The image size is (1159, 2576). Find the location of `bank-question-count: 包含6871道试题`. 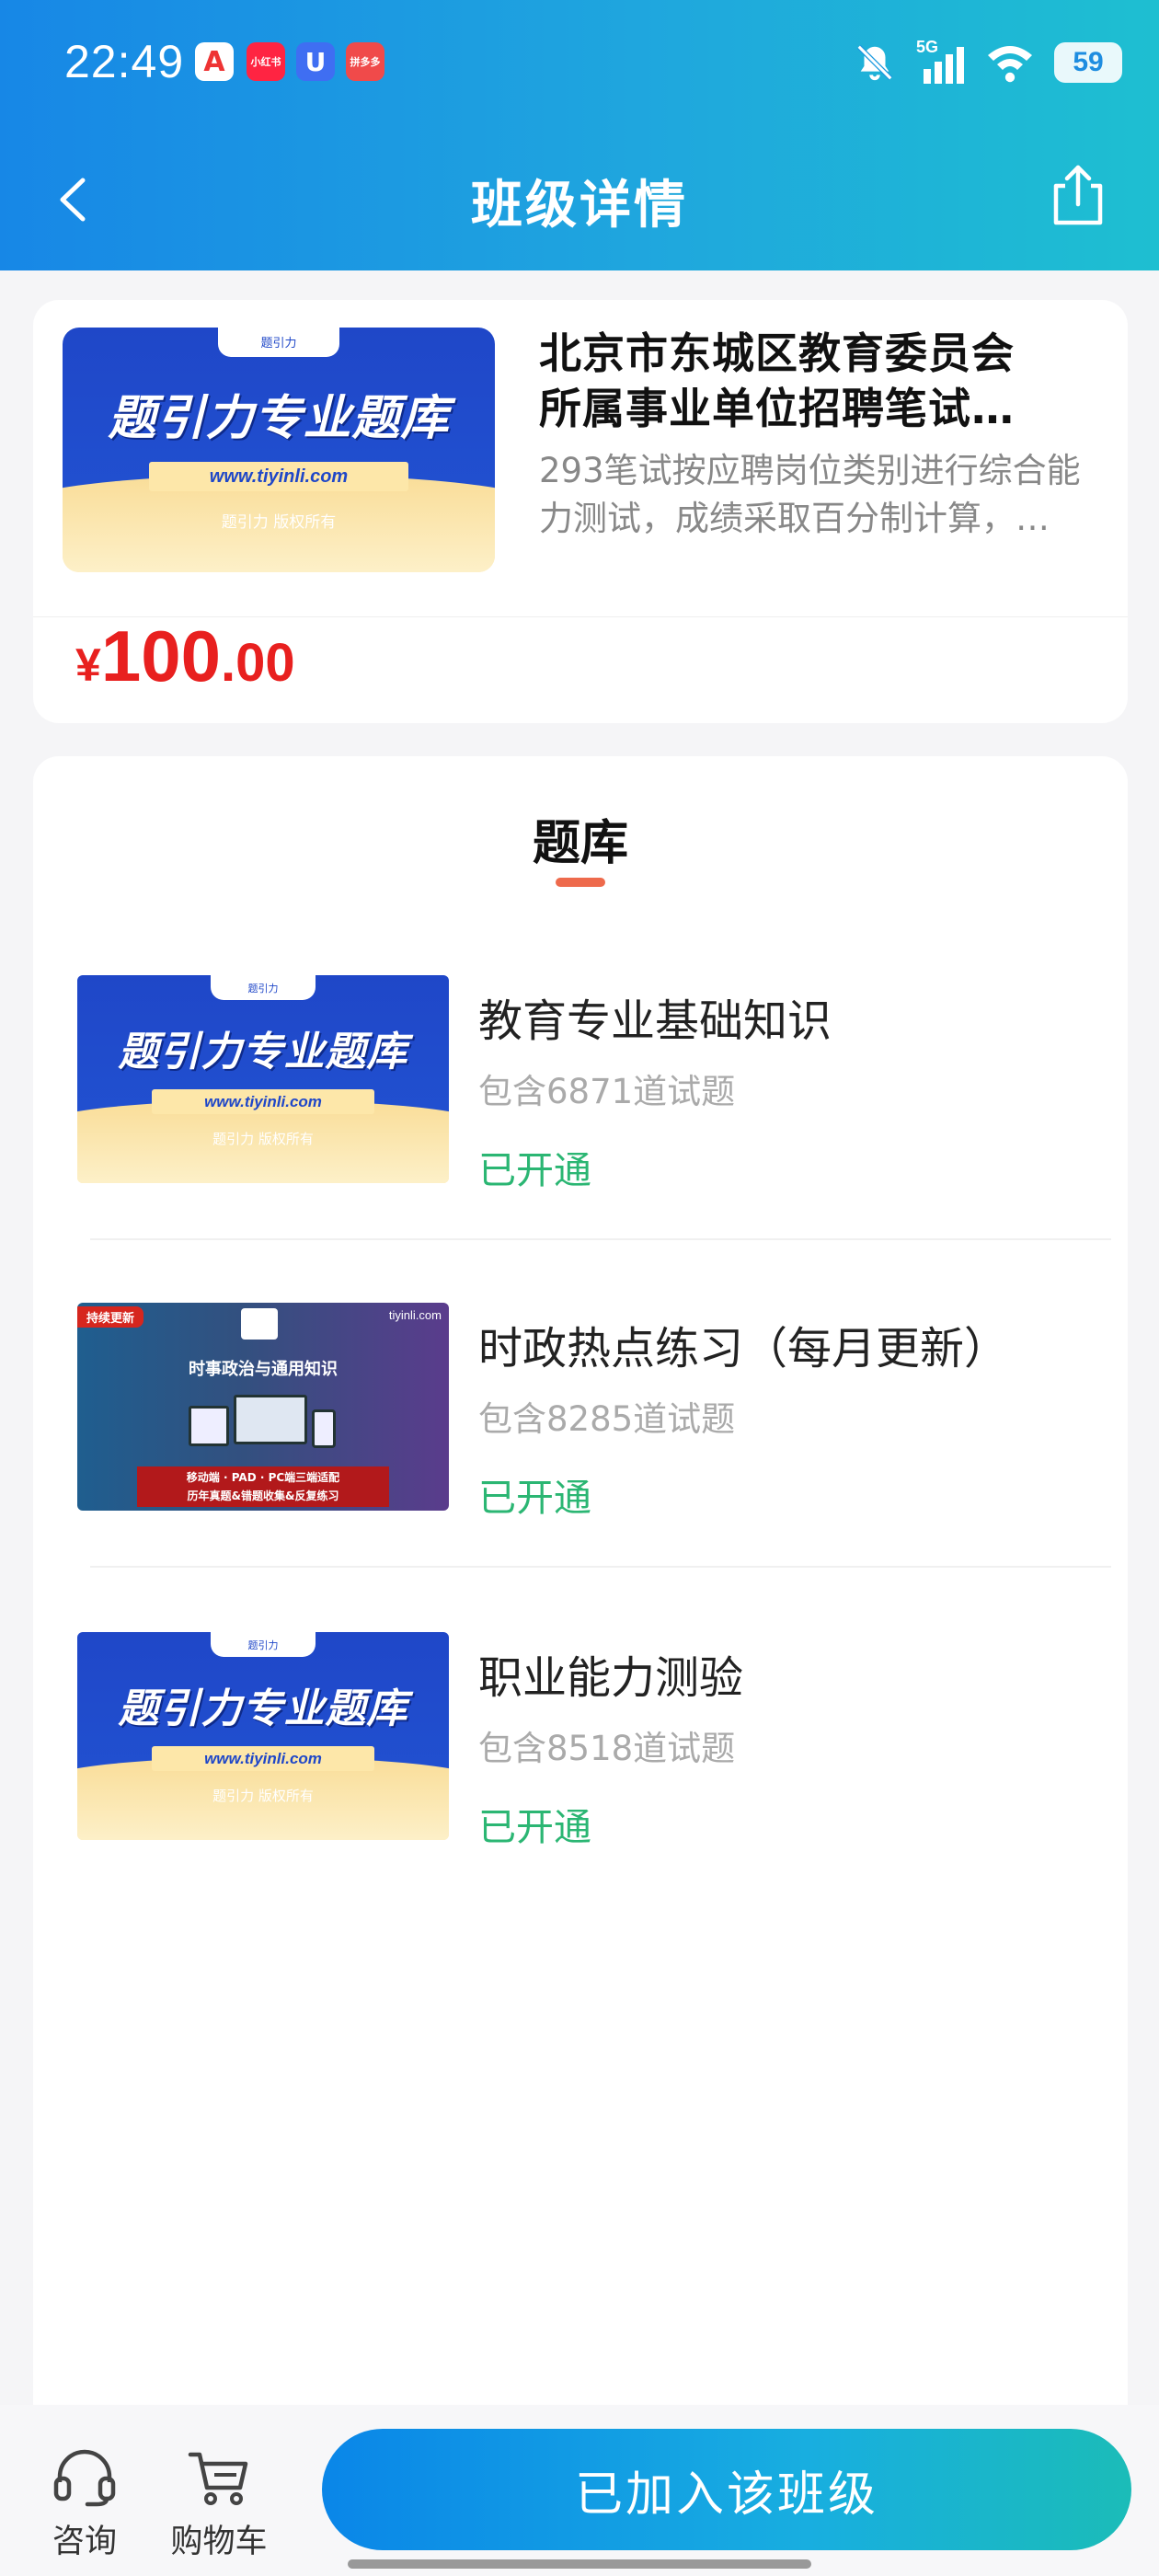

bank-question-count: 包含6871道试题 is located at coordinates (607, 1091).